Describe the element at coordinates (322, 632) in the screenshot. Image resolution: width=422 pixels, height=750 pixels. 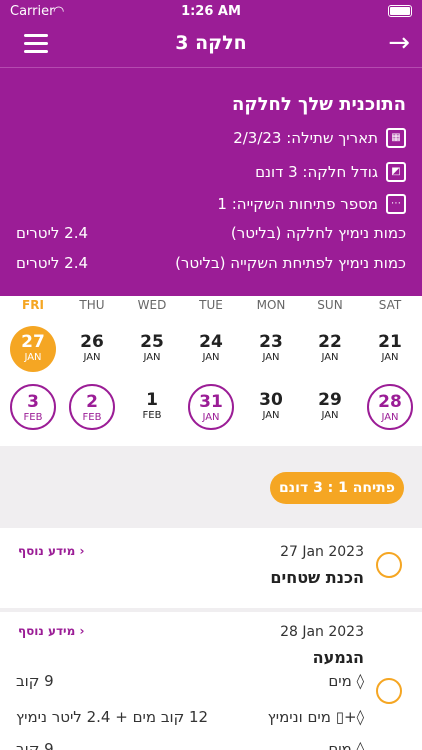
I see `task-date: 28 Jan 2023` at that location.